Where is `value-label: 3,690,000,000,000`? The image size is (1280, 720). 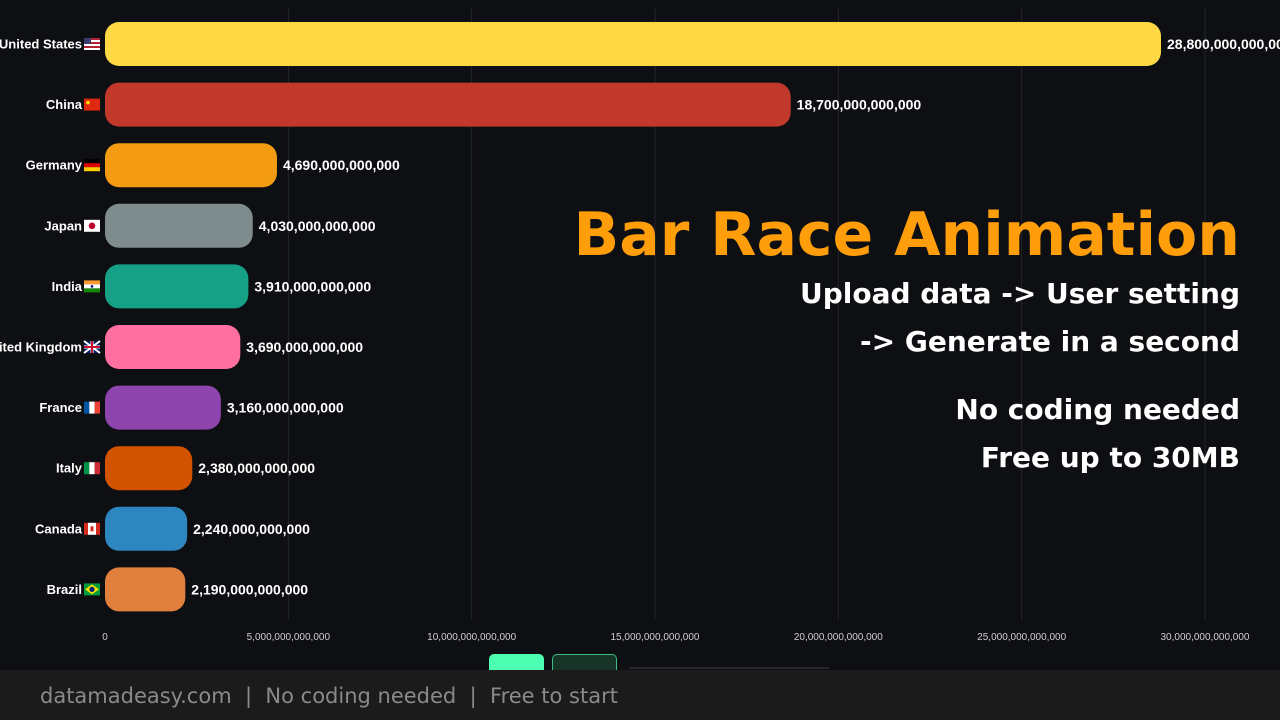 value-label: 3,690,000,000,000 is located at coordinates (304, 347).